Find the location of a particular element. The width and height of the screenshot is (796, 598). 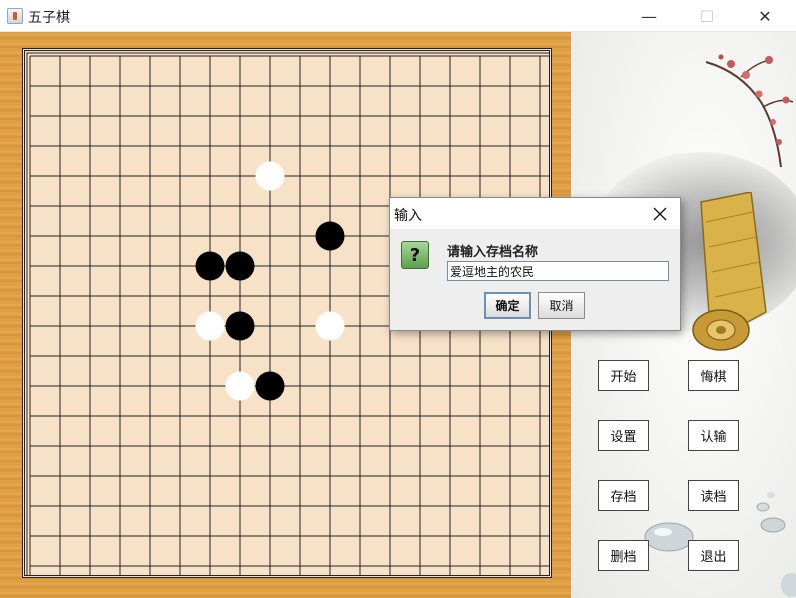

dialog-title: 输入 is located at coordinates (408, 216).